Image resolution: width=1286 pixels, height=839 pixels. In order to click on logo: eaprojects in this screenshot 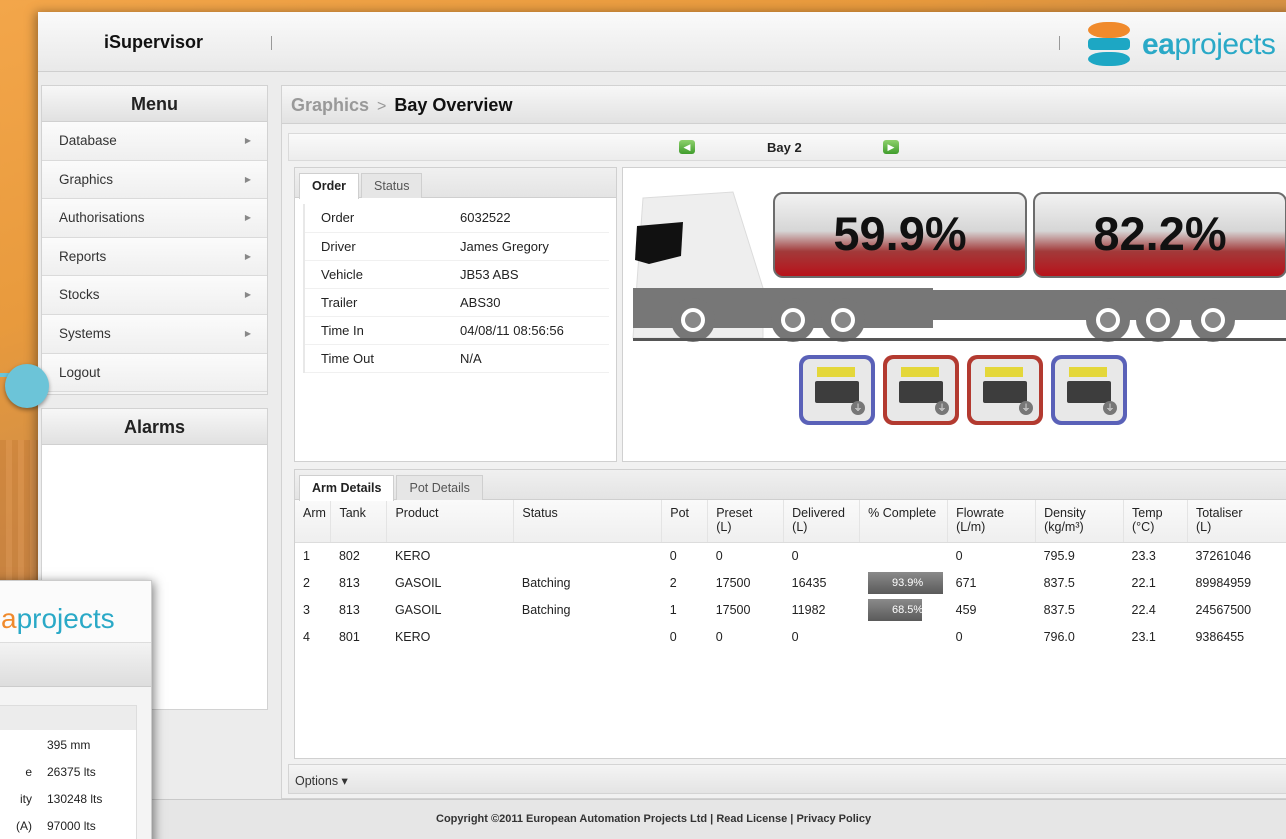, I will do `click(1181, 45)`.